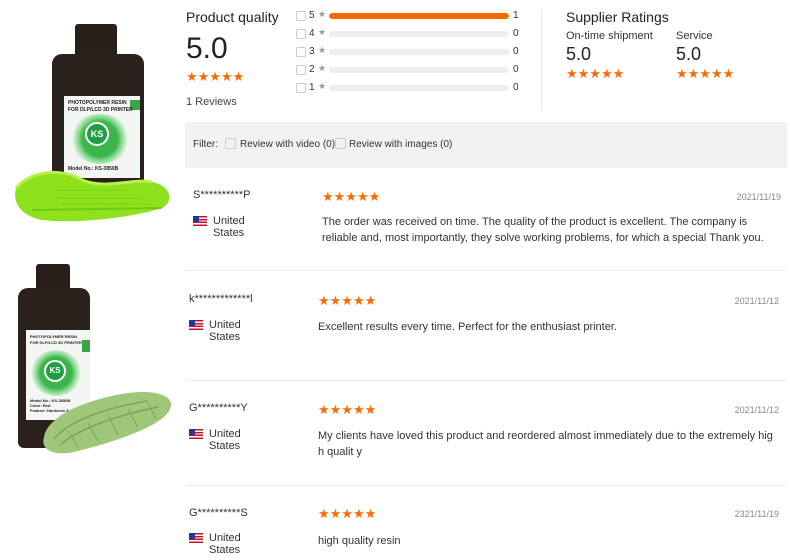 The height and width of the screenshot is (560, 790). Describe the element at coordinates (419, 16) in the screenshot. I see `rating-5-bar` at that location.